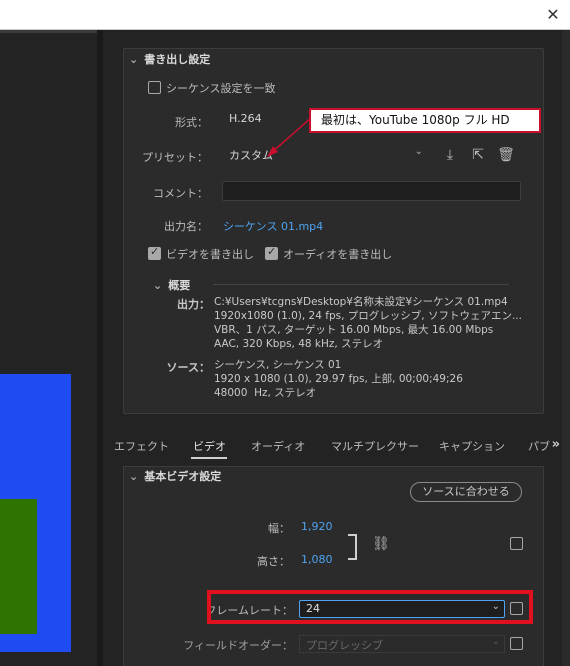 Image resolution: width=570 pixels, height=666 pixels. What do you see at coordinates (375, 446) in the screenshot?
I see `tab-multiplexer: マルチプレクサー` at bounding box center [375, 446].